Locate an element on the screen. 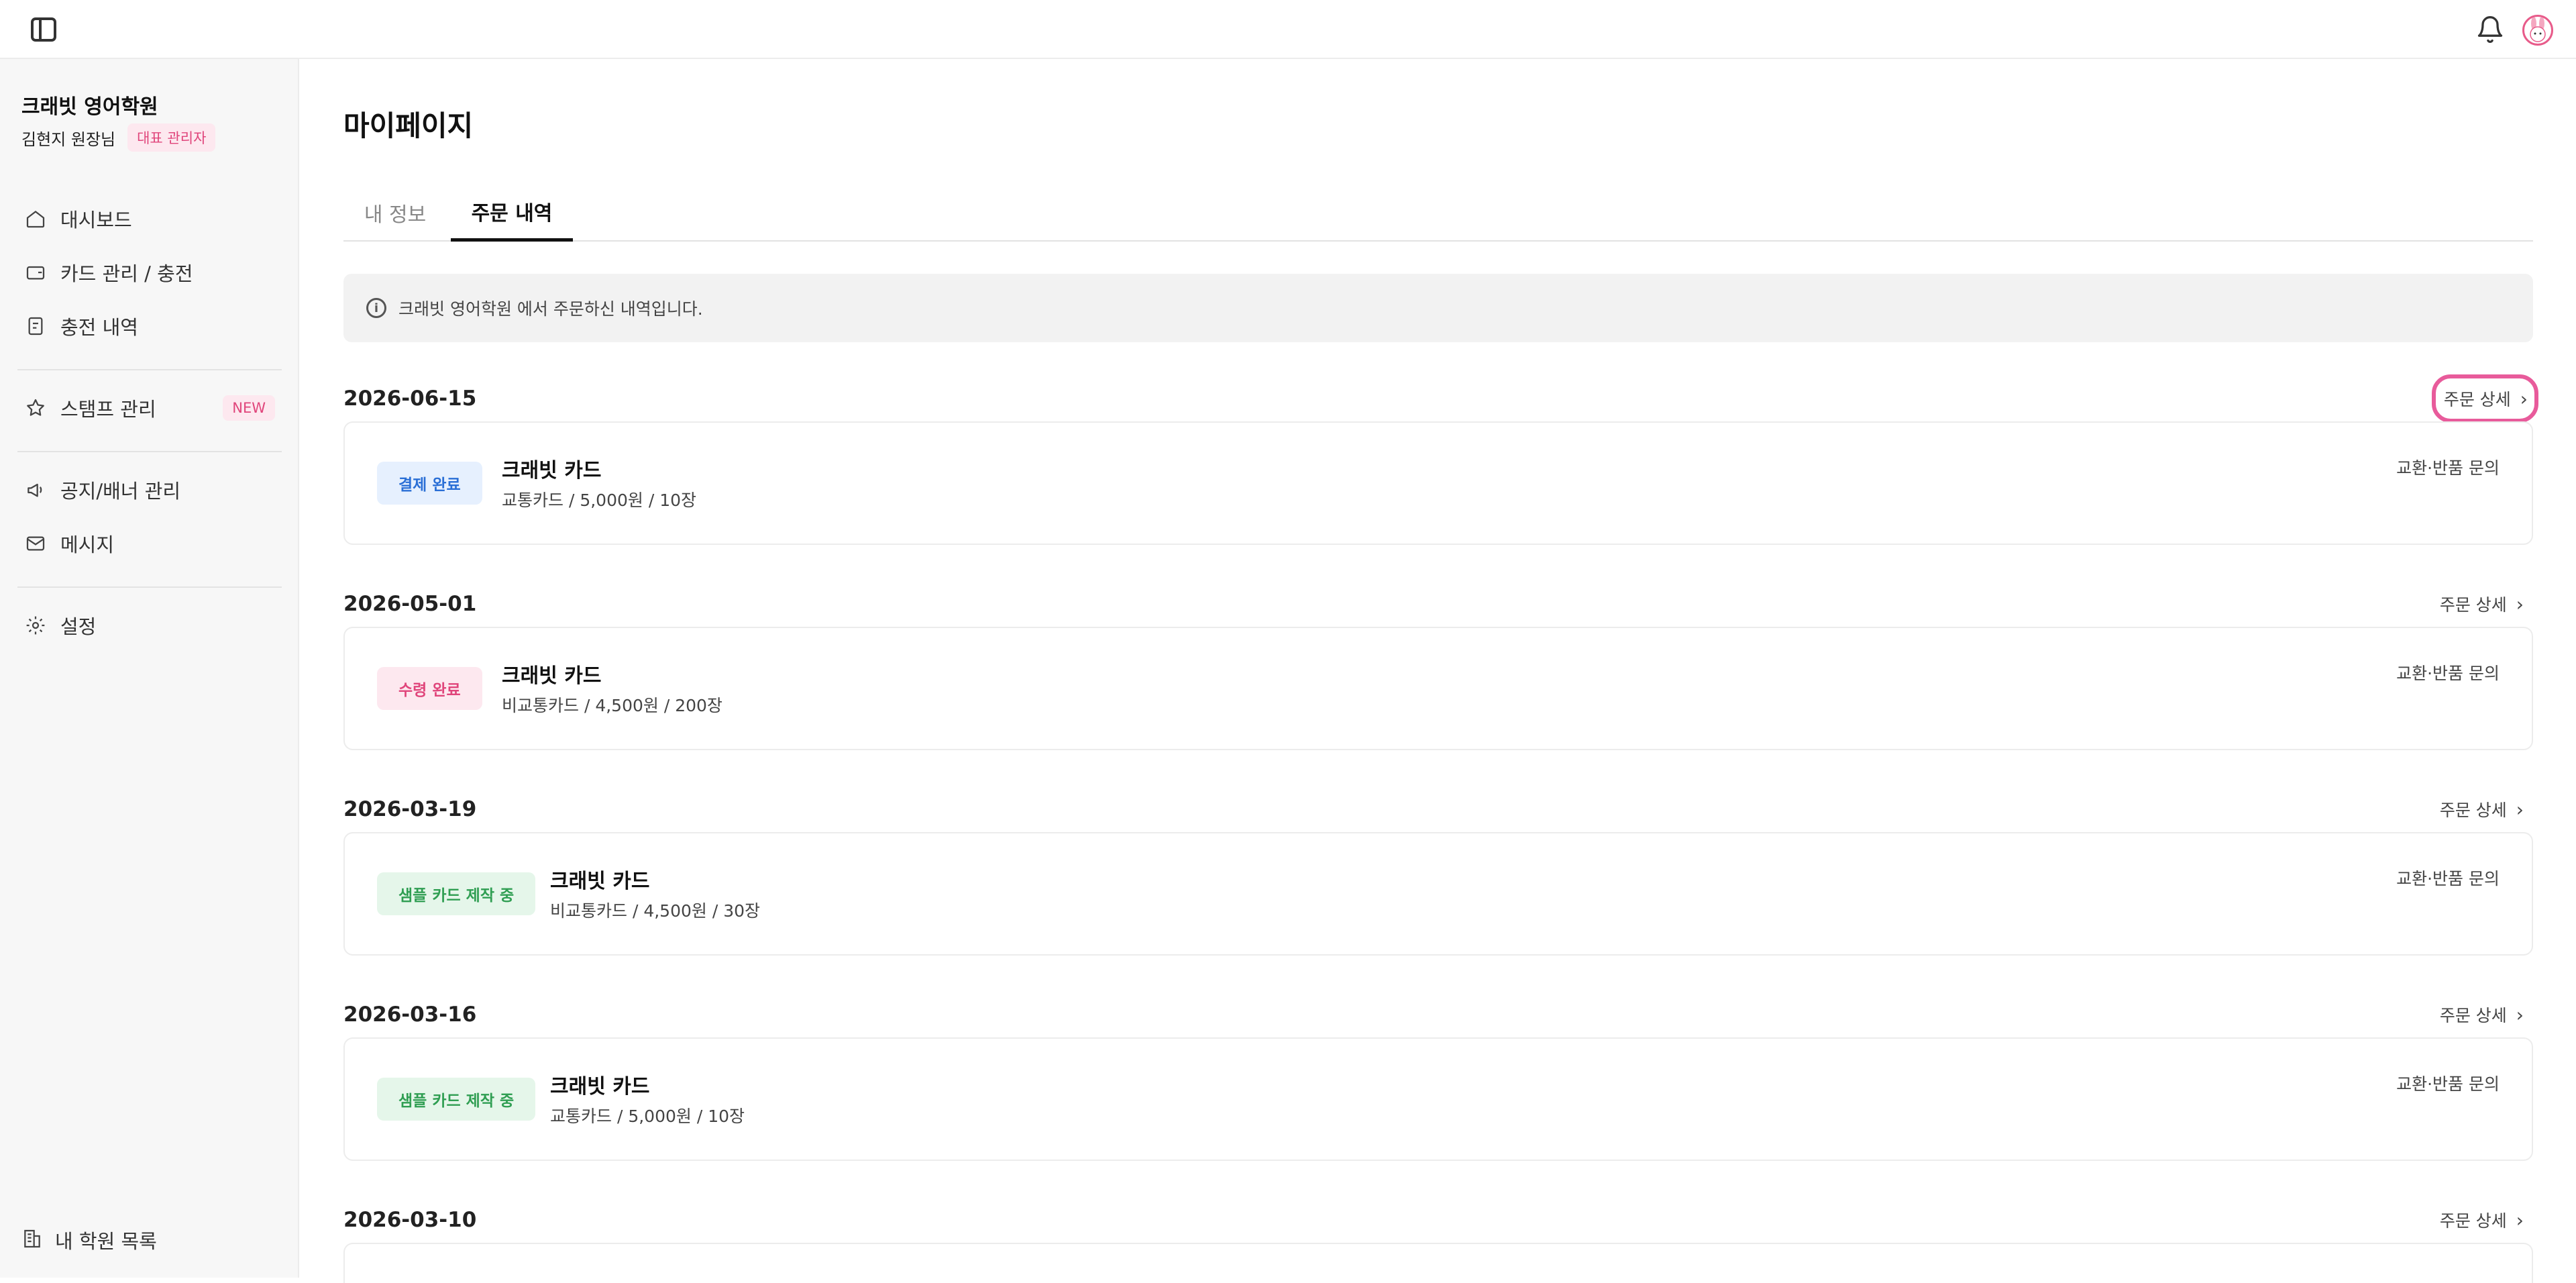 This screenshot has height=1283, width=2576. avatar is located at coordinates (2537, 30).